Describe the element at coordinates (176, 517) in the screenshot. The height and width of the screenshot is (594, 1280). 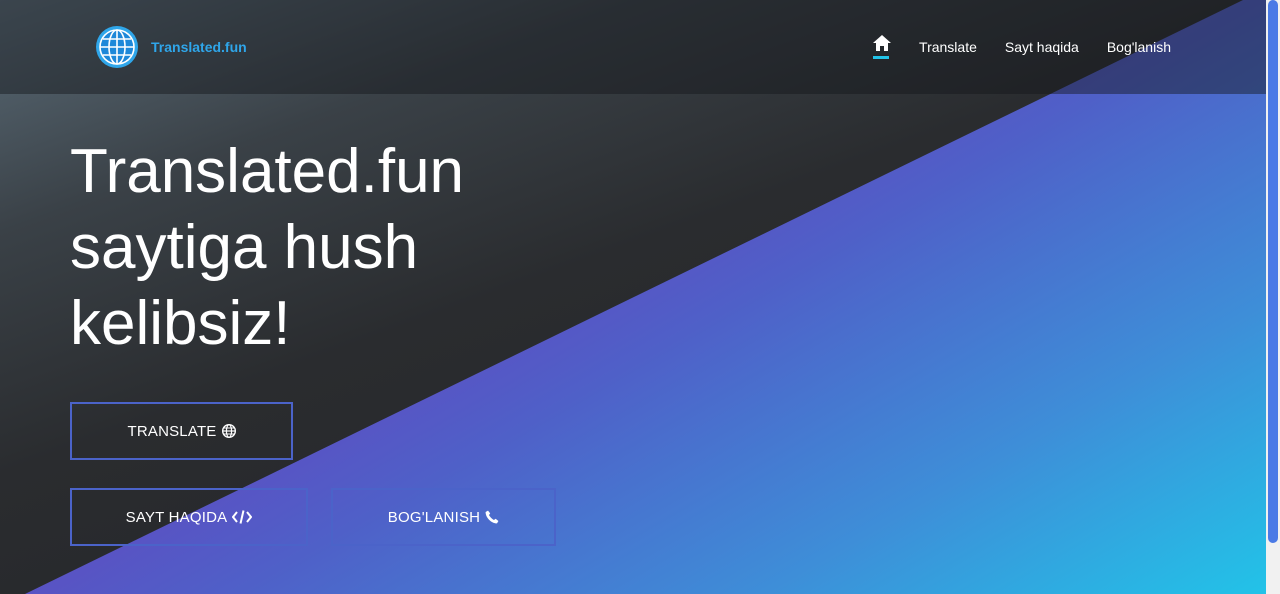
I see `about-button-label: SAYT HAQIDA` at that location.